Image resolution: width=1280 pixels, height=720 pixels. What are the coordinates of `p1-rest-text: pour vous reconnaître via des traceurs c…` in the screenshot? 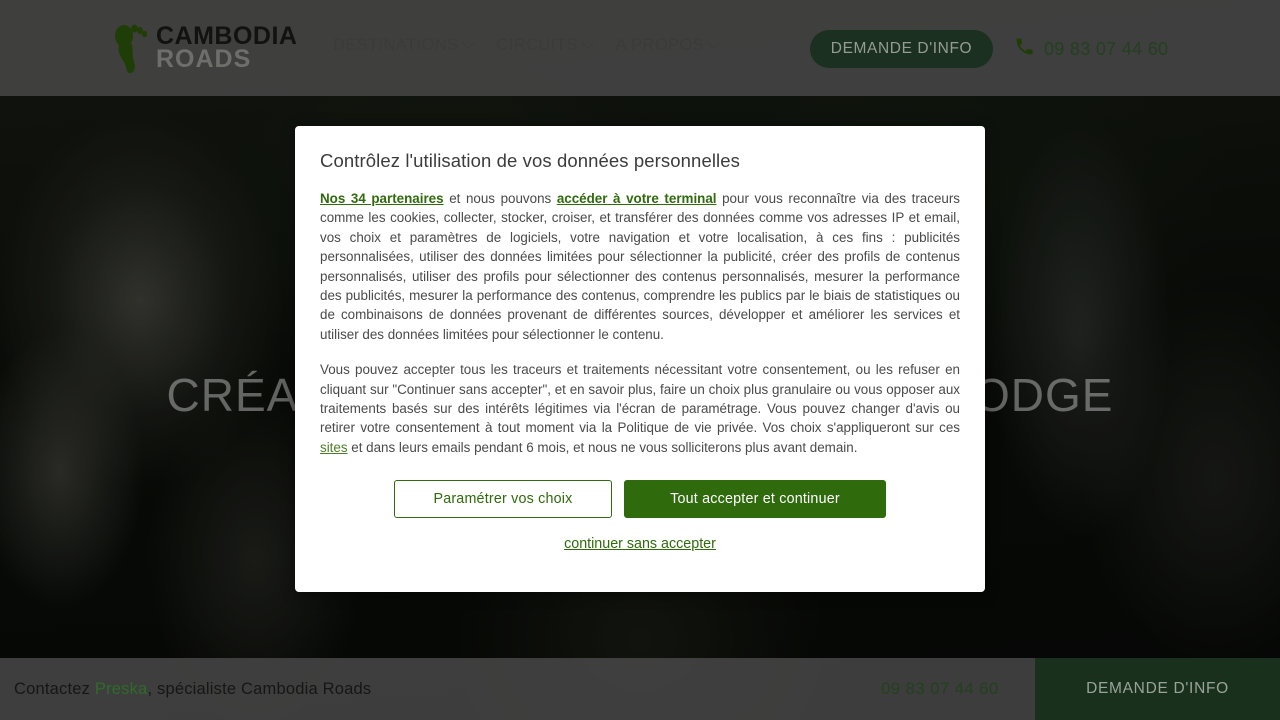 It's located at (640, 266).